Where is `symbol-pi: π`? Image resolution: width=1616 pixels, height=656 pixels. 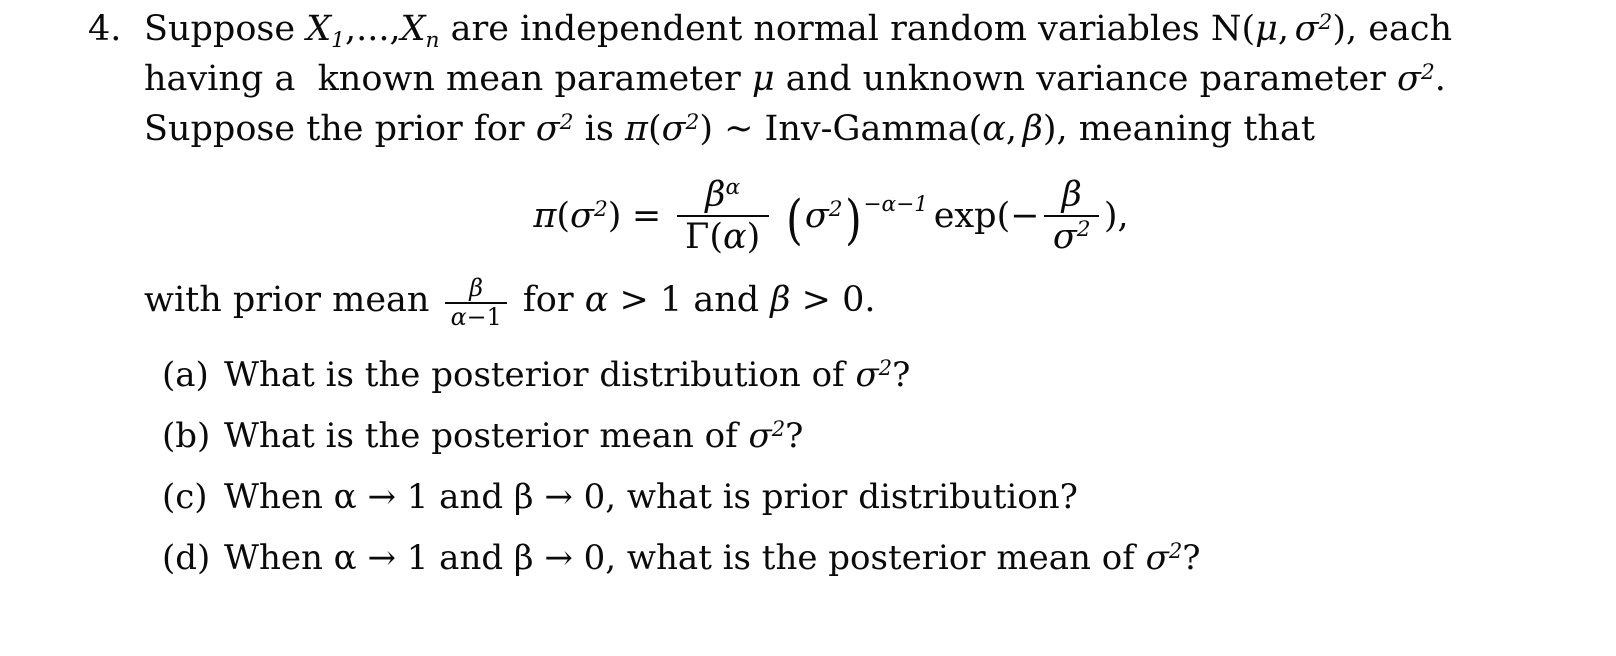
symbol-pi: π is located at coordinates (636, 129).